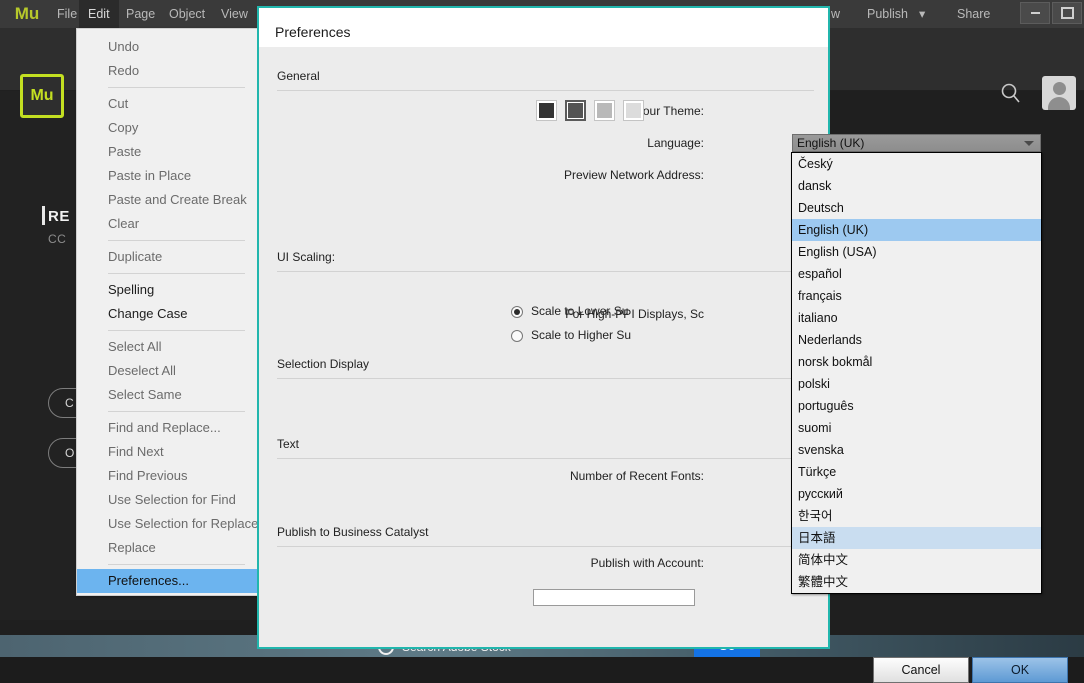  I want to click on menu-item-clear: Clear, so click(168, 224).